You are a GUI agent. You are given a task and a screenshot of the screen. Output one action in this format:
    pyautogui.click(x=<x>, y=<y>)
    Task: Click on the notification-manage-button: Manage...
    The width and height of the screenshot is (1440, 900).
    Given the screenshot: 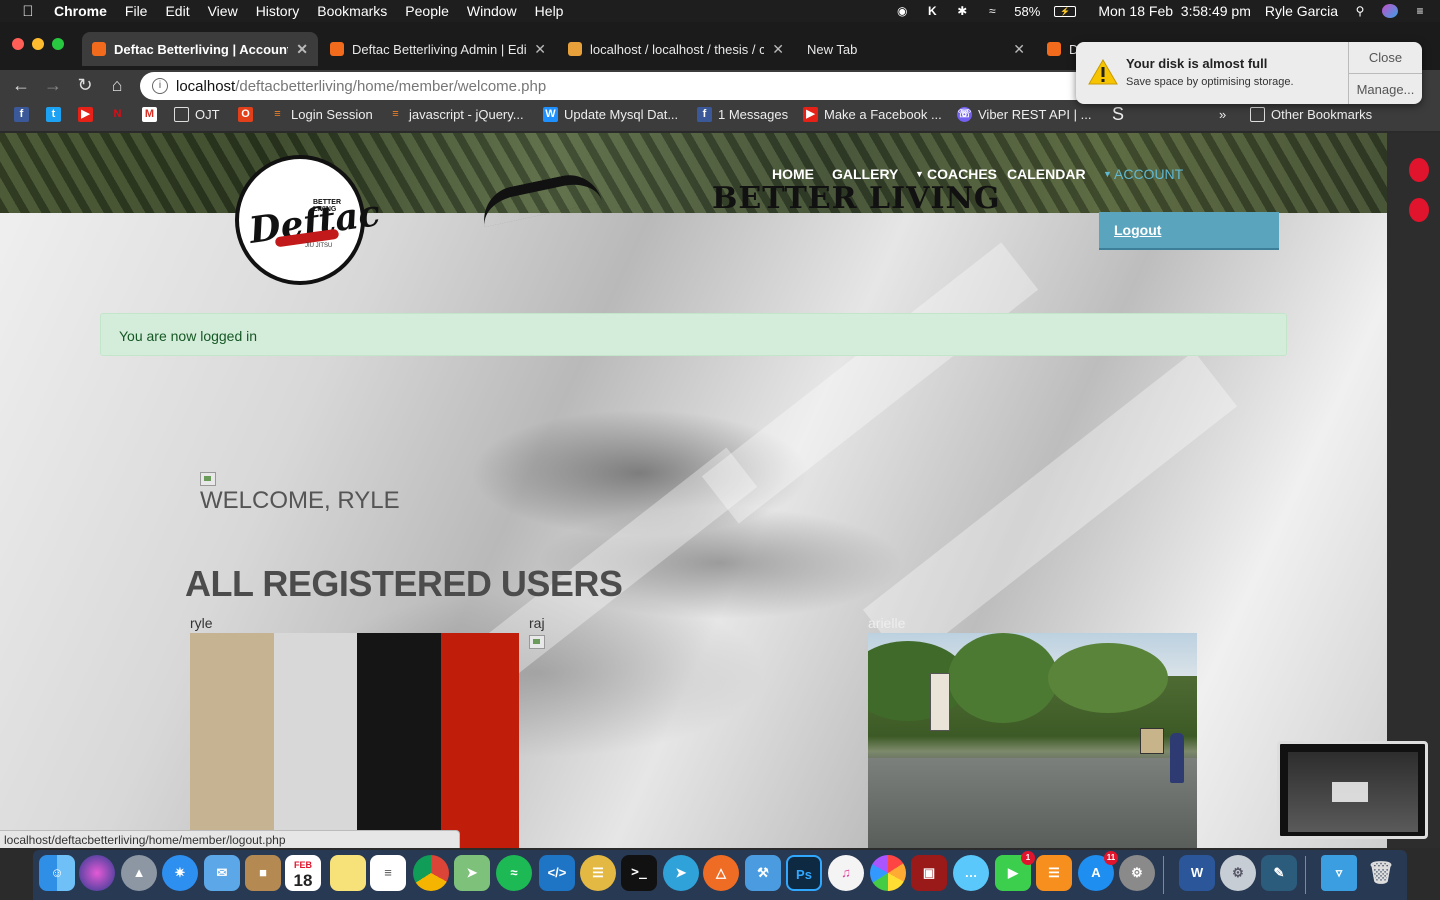 What is the action you would take?
    pyautogui.click(x=1385, y=88)
    